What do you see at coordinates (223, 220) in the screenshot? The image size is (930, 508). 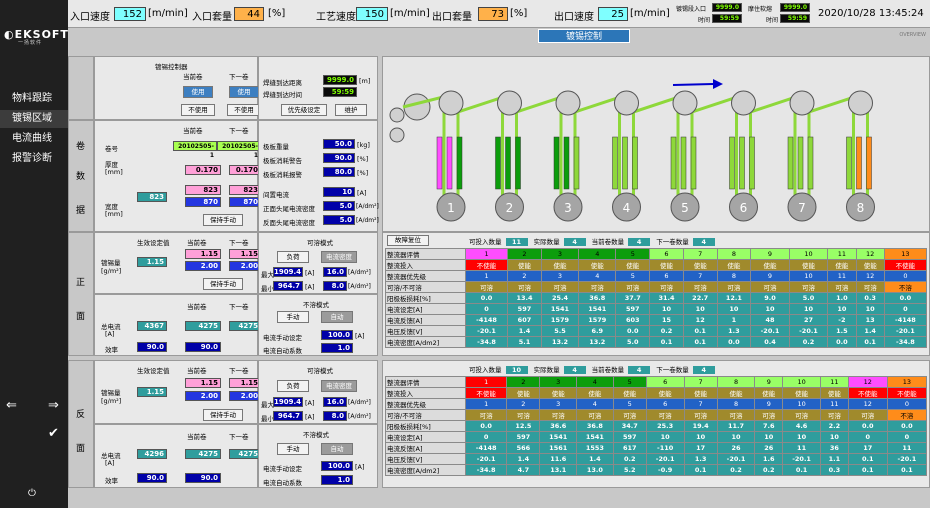 I see `strip-hold-manual-button: 保持手动` at bounding box center [223, 220].